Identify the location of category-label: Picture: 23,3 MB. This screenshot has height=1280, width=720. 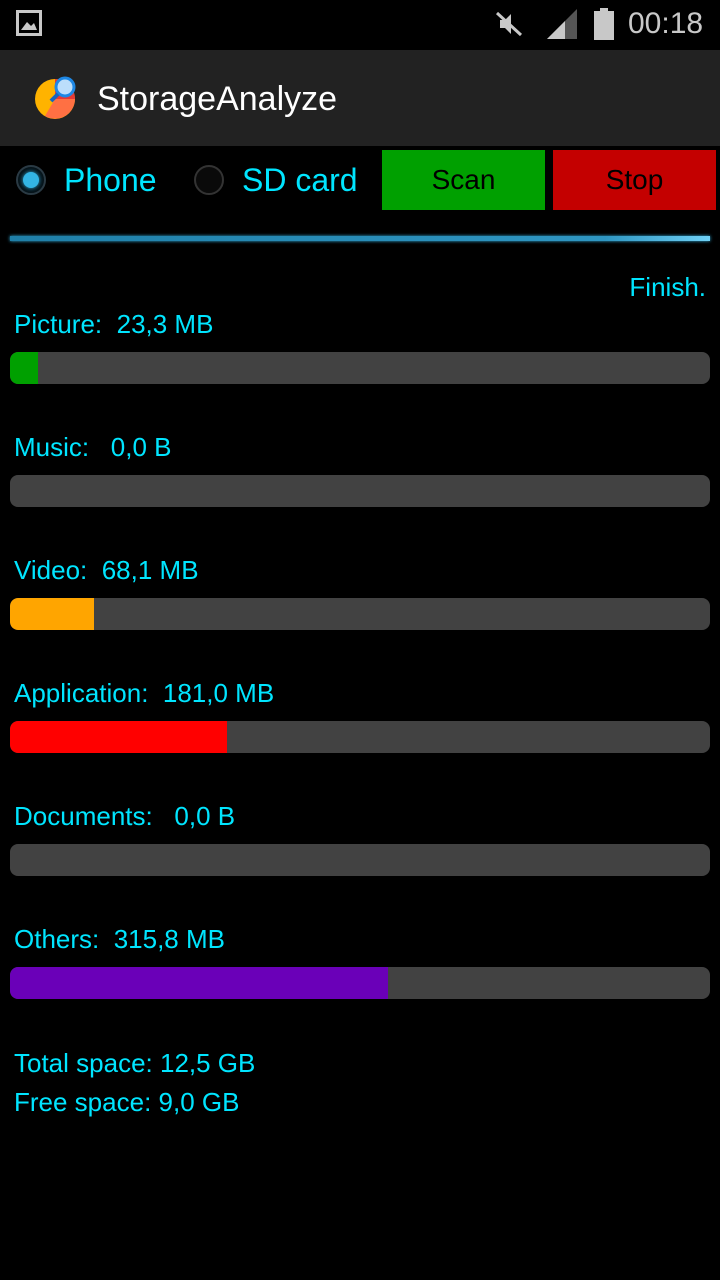
(114, 324).